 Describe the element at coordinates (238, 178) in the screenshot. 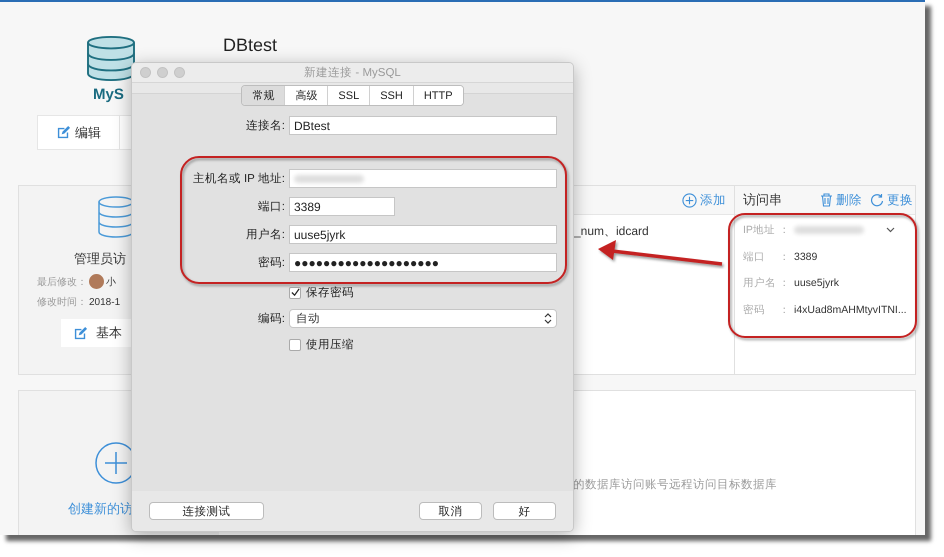

I see `field-label: 主机名或 IP 地址:` at that location.